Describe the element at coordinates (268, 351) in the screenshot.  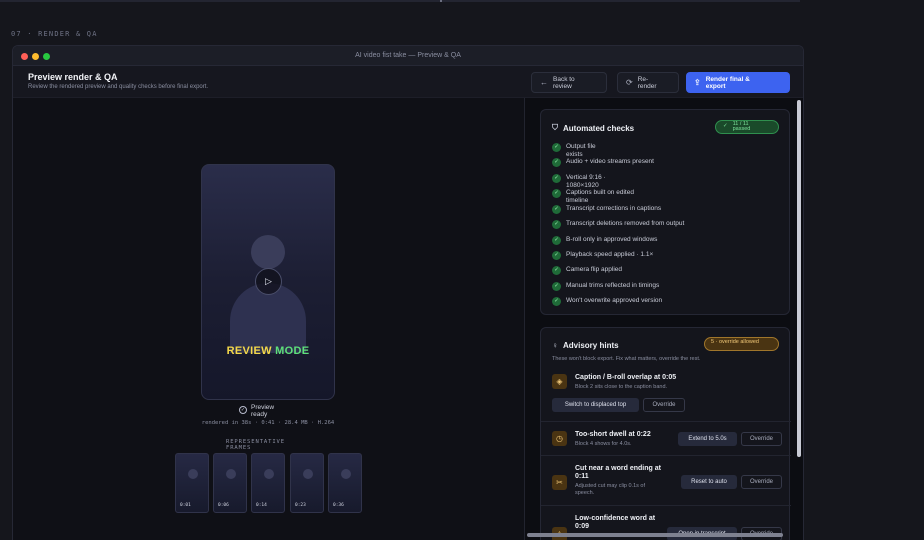
I see `review-mode-overlay: REVIEW MODE` at that location.